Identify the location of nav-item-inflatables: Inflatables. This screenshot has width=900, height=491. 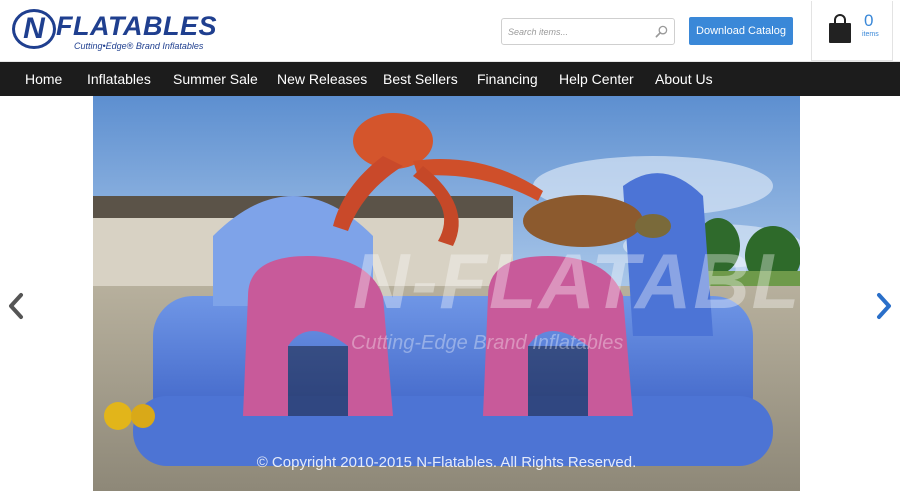
(119, 79).